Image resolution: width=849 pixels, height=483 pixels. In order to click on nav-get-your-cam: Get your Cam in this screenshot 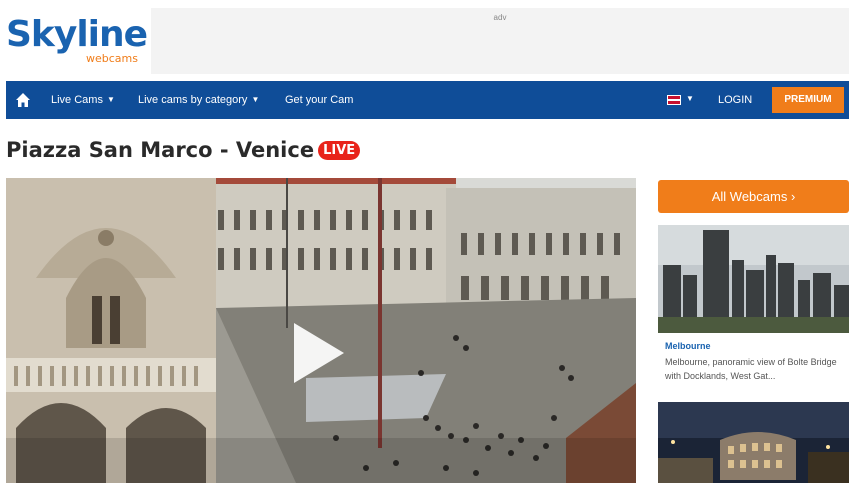, I will do `click(319, 100)`.